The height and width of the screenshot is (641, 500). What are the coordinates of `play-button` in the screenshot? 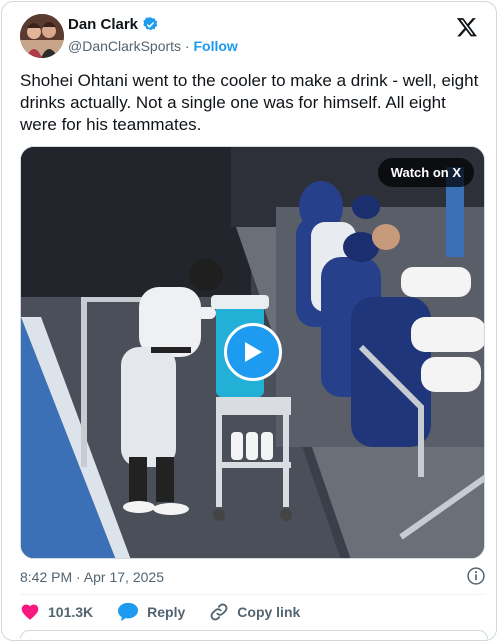 It's located at (253, 352).